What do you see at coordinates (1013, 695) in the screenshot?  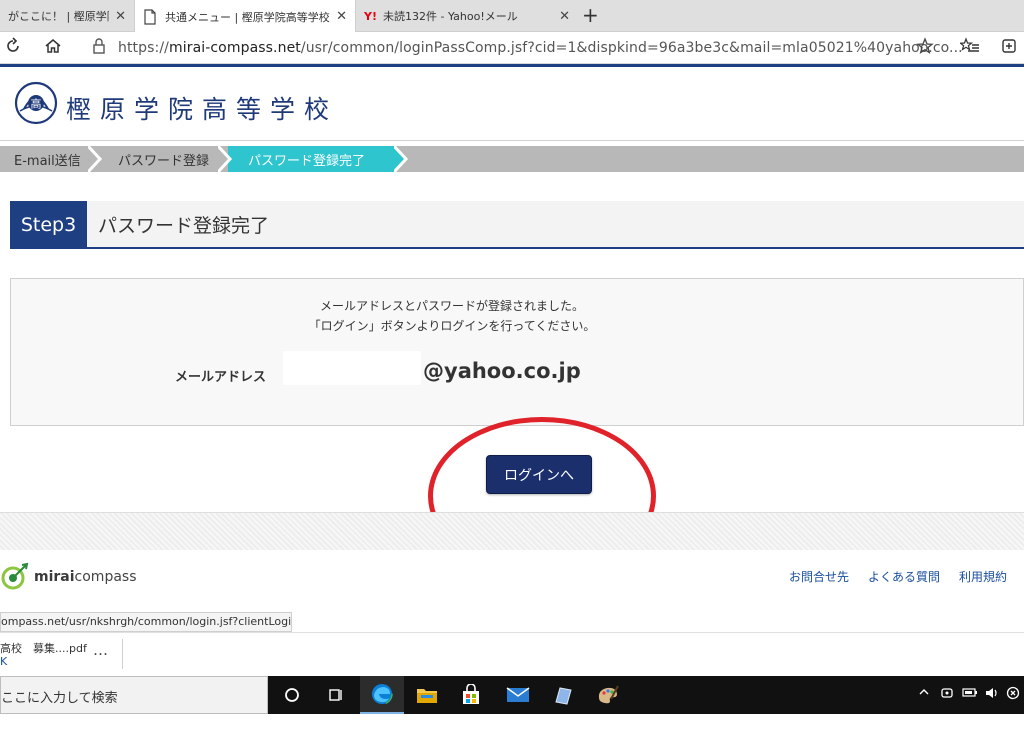 I see `notification-icon` at bounding box center [1013, 695].